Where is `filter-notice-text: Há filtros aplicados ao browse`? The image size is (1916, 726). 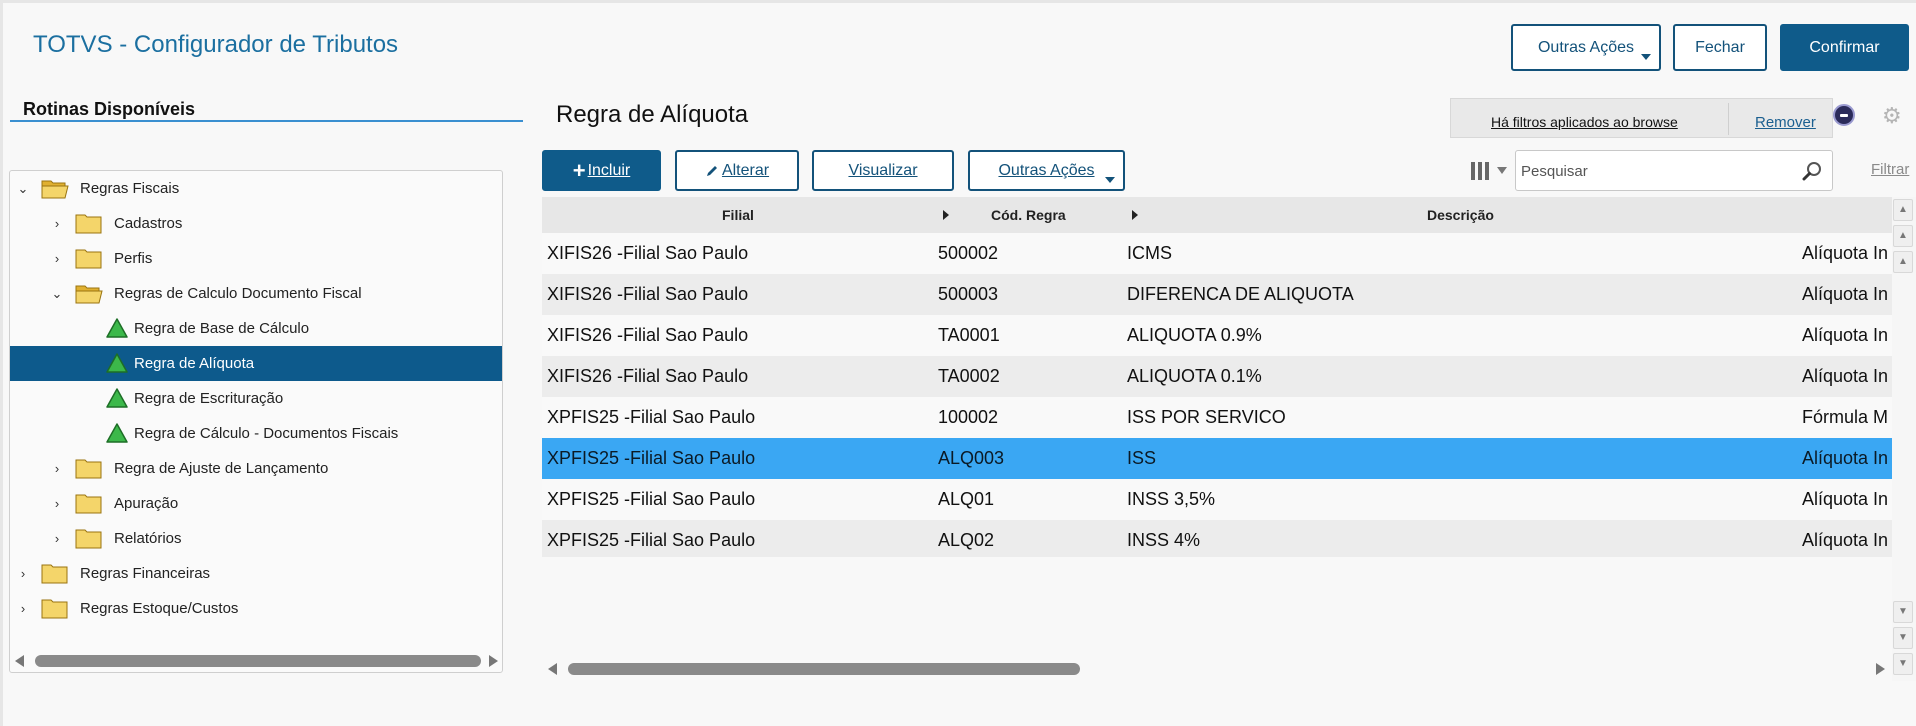 filter-notice-text: Há filtros aplicados ao browse is located at coordinates (1584, 122).